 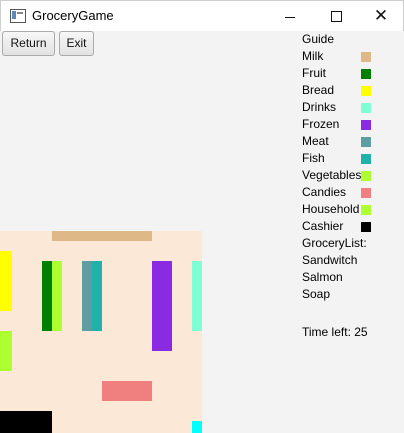 I want to click on candies-shelf, so click(x=127, y=391).